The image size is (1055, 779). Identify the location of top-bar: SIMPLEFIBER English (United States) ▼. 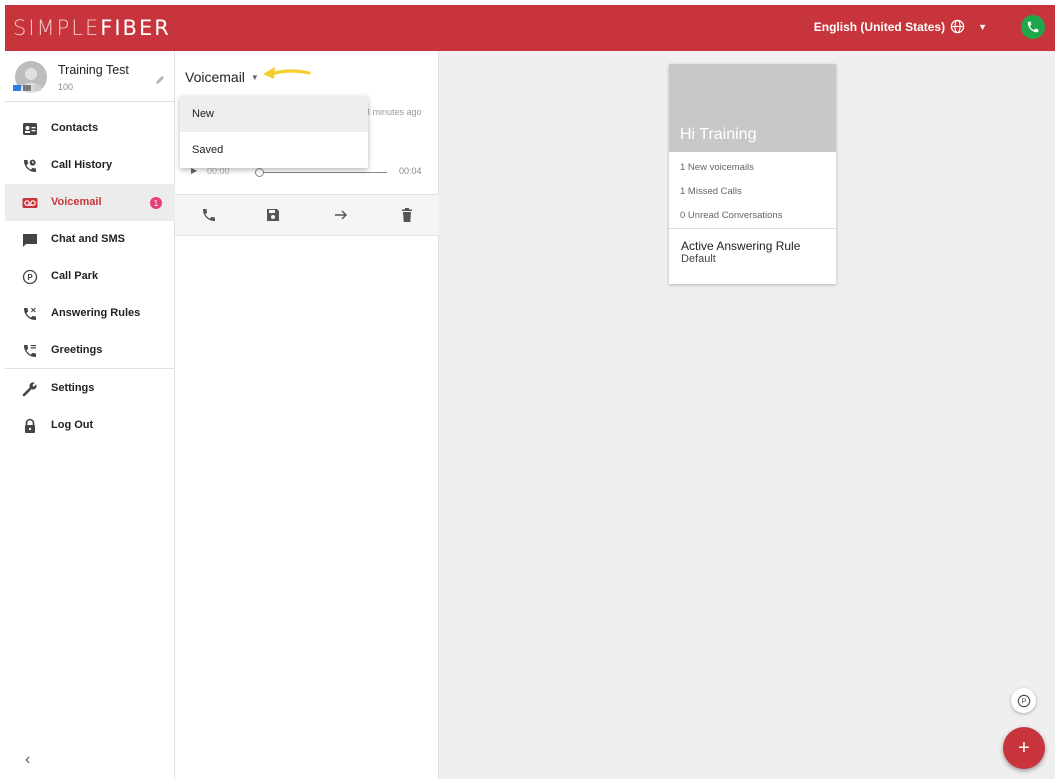
(530, 28).